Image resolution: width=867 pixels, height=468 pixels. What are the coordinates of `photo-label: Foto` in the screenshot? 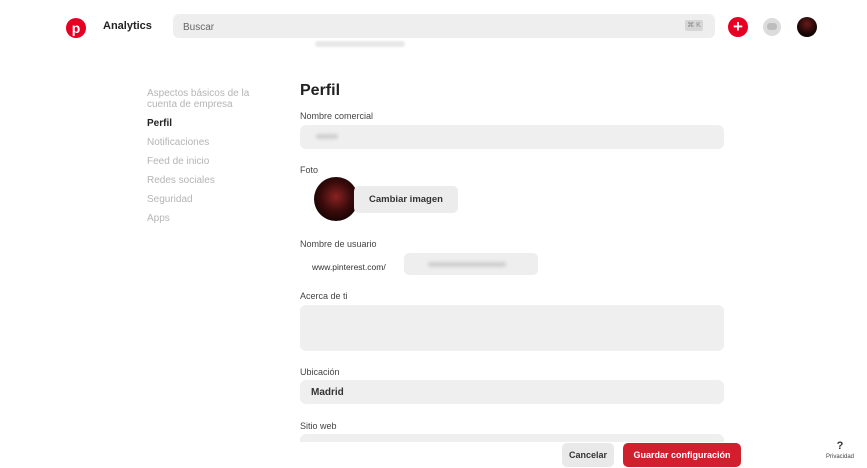 It's located at (309, 170).